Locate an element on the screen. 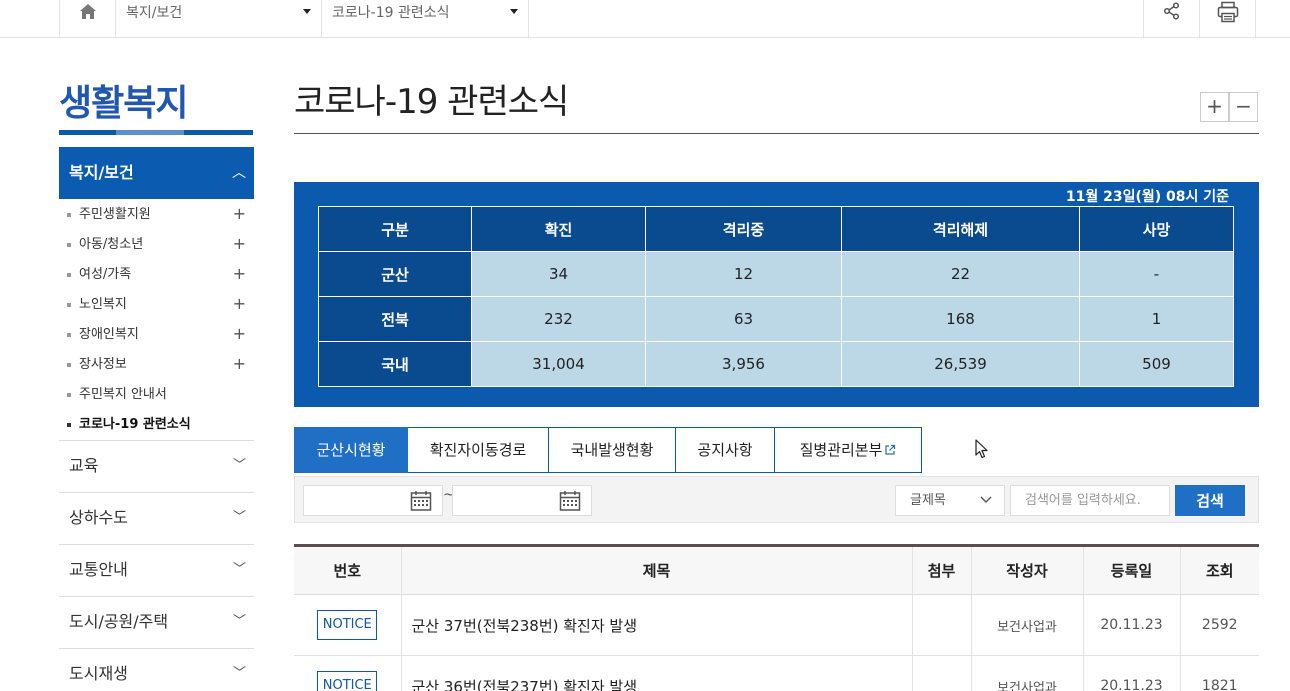 The height and width of the screenshot is (691, 1290). stats-header: 격리해제 is located at coordinates (960, 229).